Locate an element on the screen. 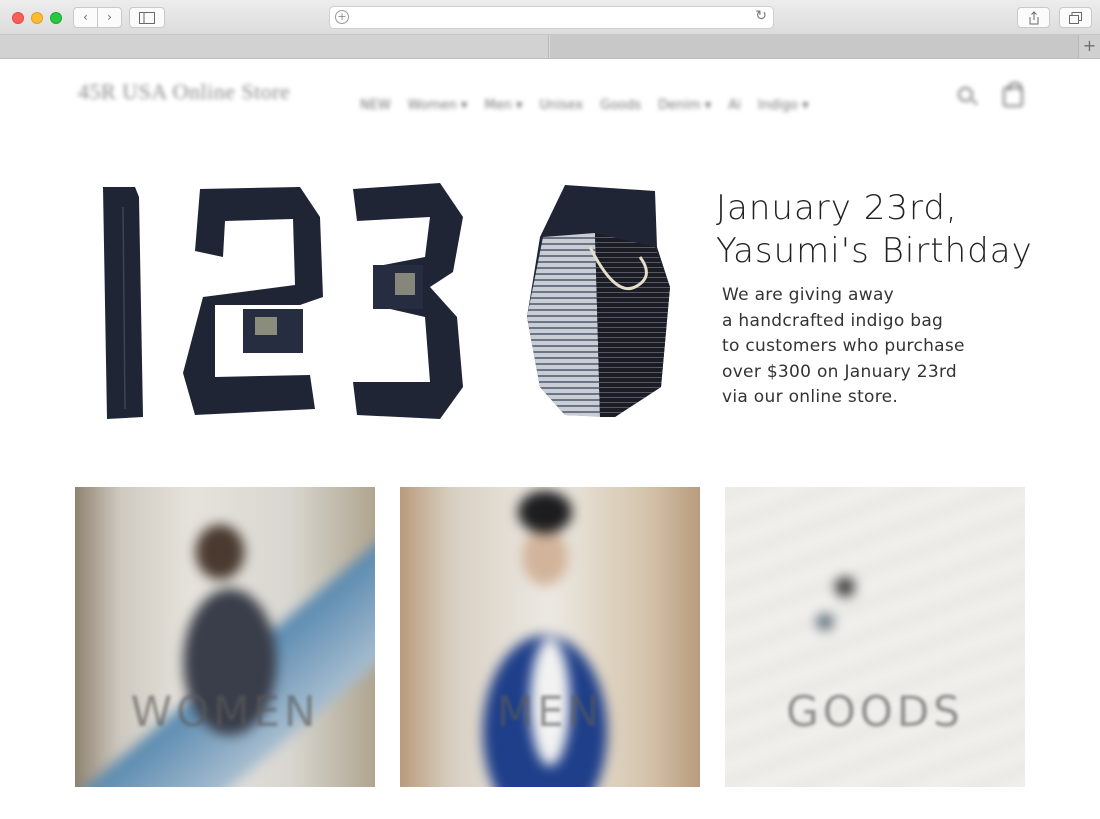  nav-item-women: Women ▾ is located at coordinates (438, 105).